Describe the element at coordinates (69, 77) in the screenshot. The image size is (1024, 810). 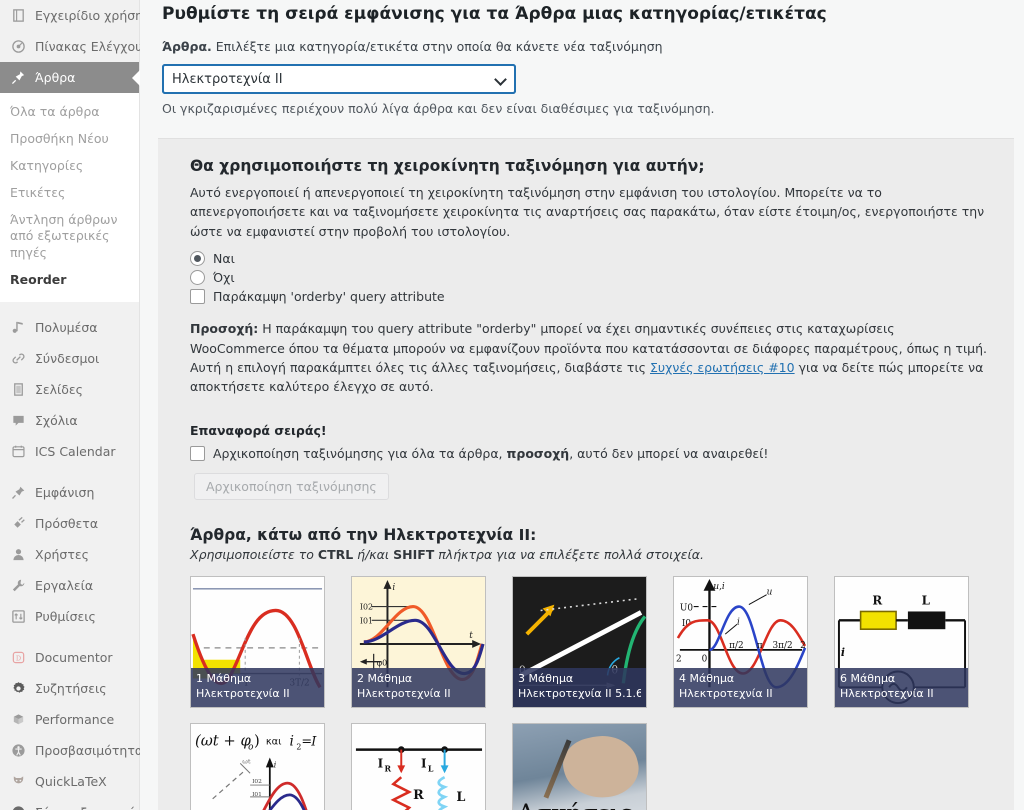
I see `sidebar-item-posts: Άρθρα` at that location.